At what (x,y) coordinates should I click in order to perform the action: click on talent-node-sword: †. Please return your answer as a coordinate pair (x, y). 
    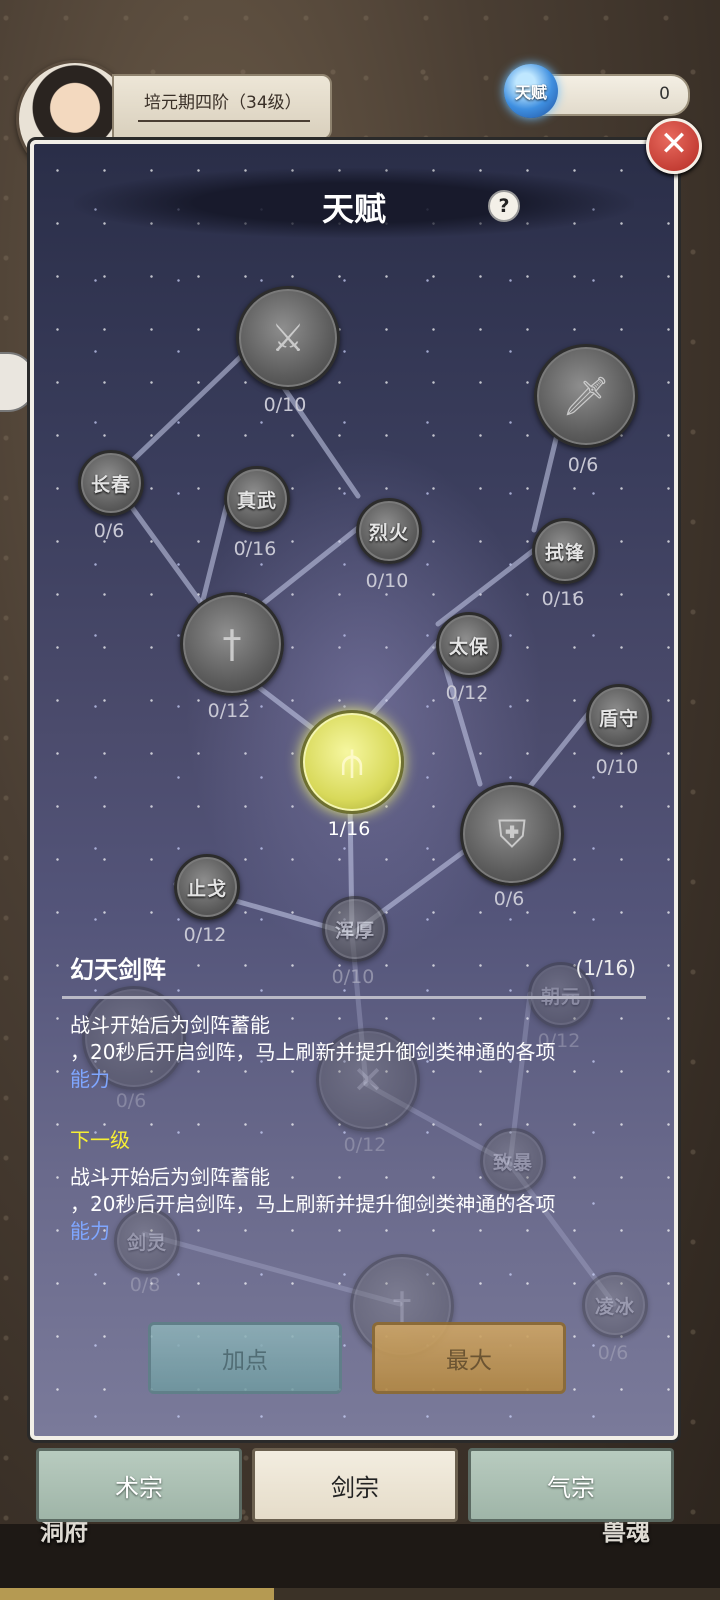
    Looking at the image, I should click on (232, 644).